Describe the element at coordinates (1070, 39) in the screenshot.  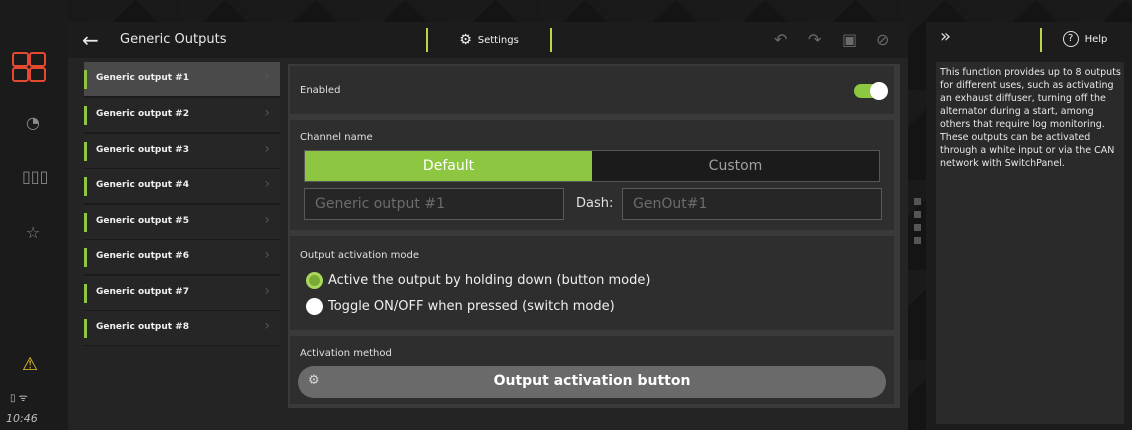
I see `help-question-icon: ?` at that location.